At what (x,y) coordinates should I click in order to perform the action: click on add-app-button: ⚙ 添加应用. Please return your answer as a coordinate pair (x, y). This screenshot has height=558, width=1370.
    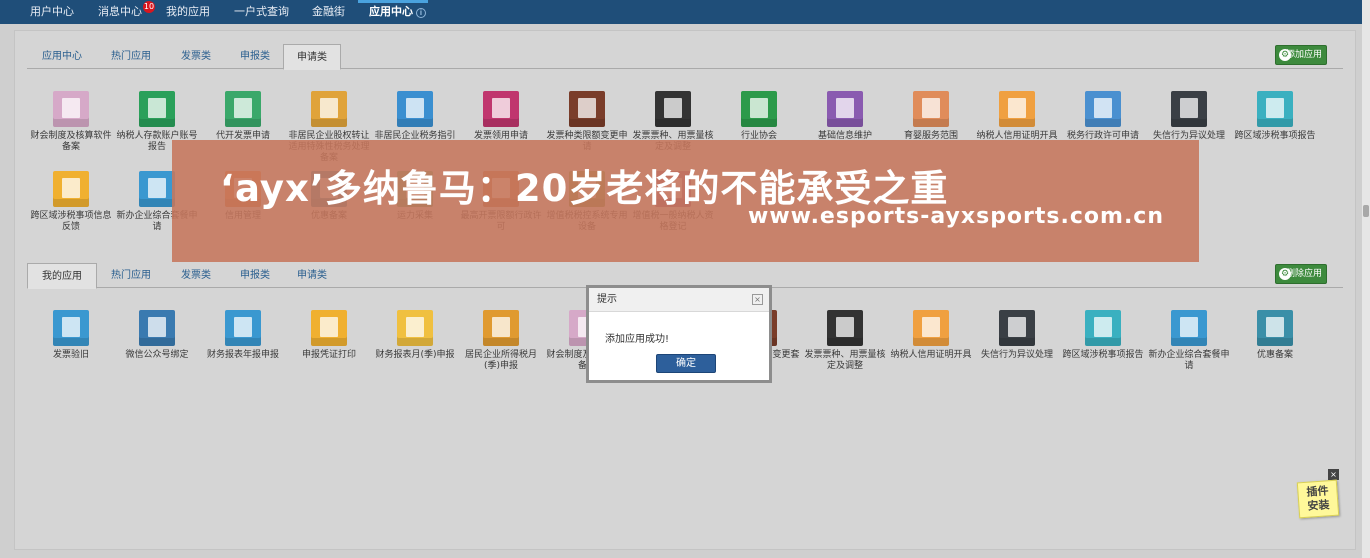
    Looking at the image, I should click on (1301, 55).